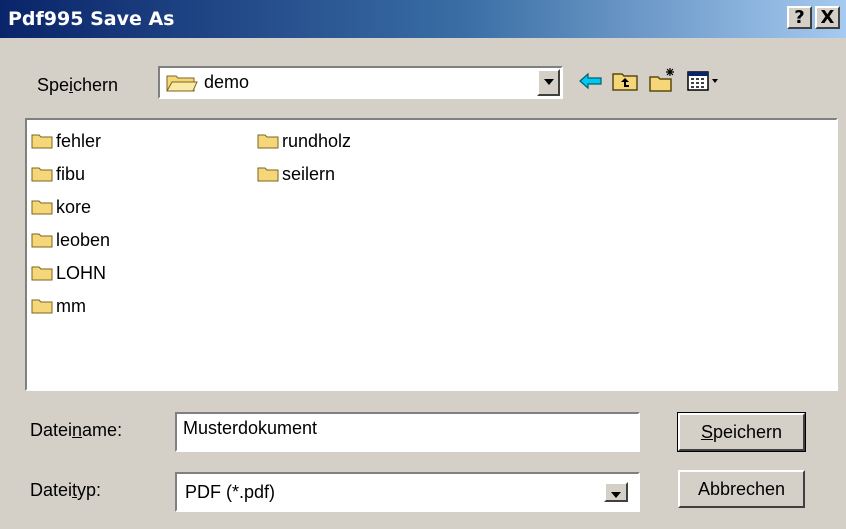 The width and height of the screenshot is (846, 529). What do you see at coordinates (705, 81) in the screenshot?
I see `view-menu-icon` at bounding box center [705, 81].